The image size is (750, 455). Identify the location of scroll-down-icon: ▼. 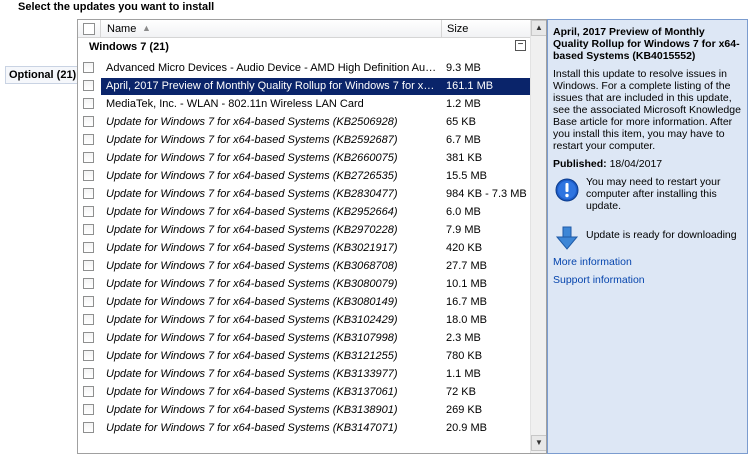
(538, 443).